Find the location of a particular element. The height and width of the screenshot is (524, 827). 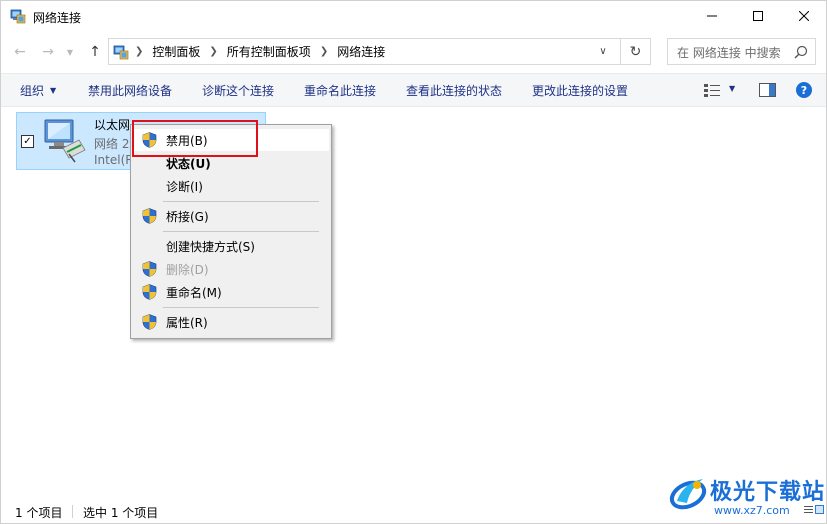

back-button: ← is located at coordinates (20, 52).